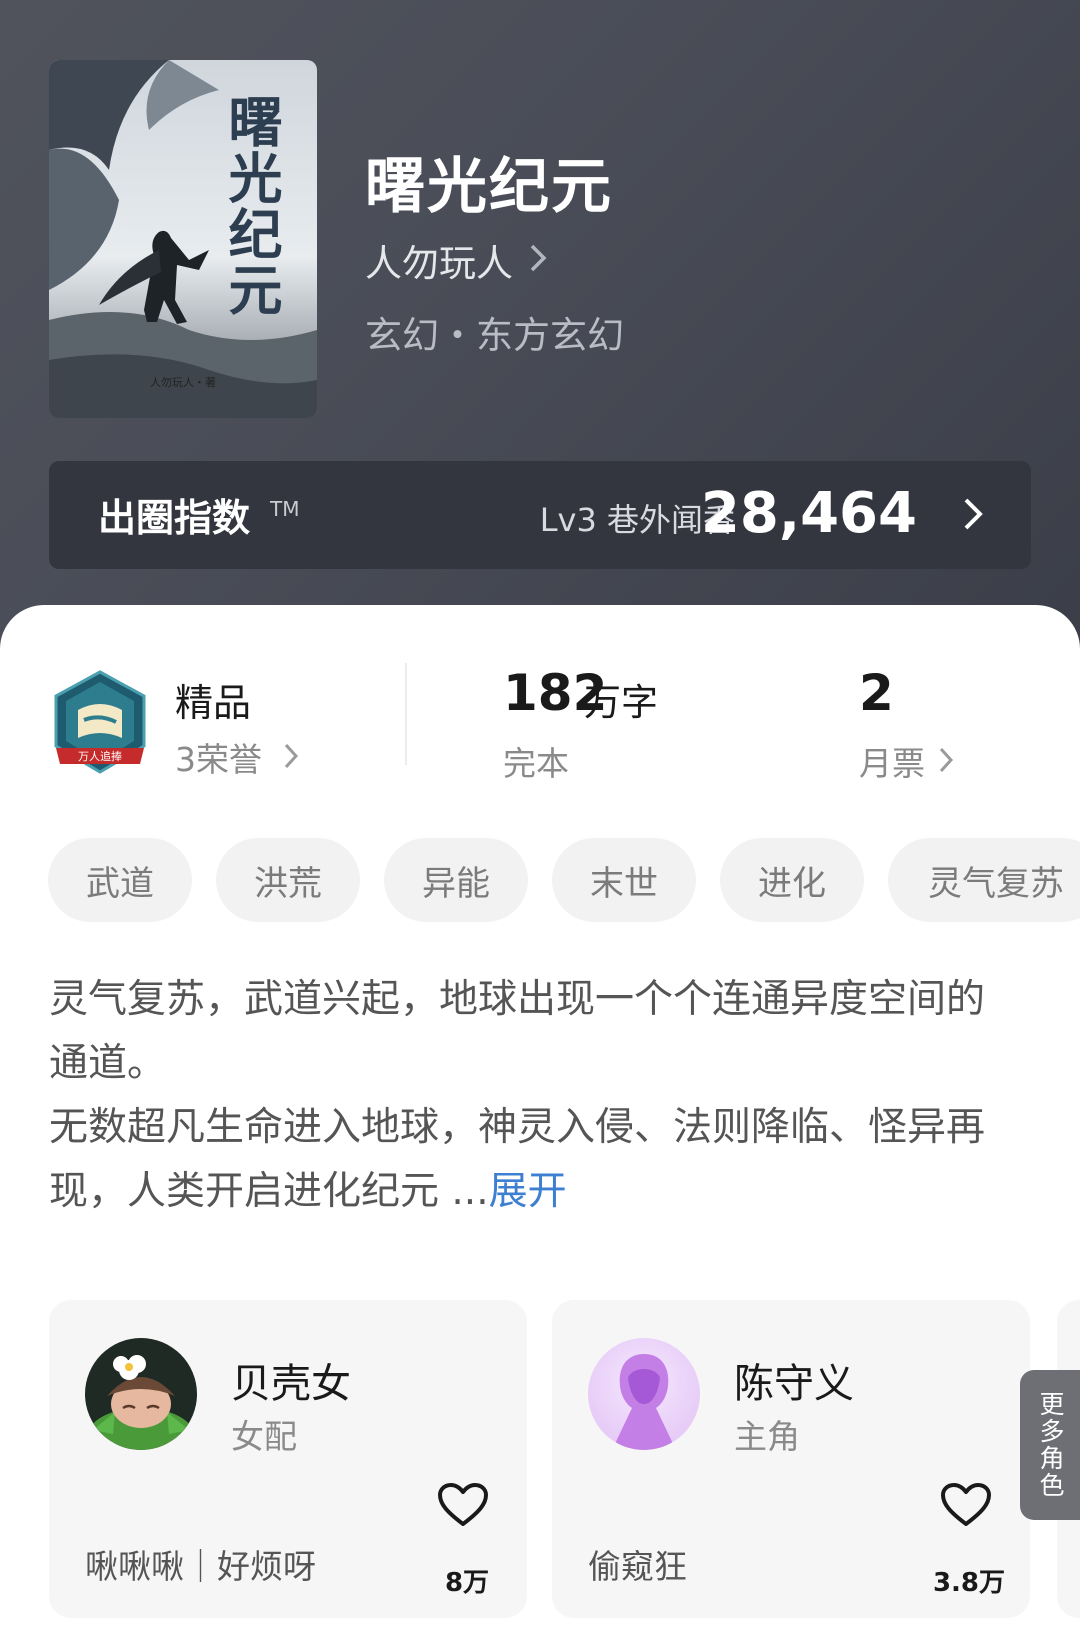 This screenshot has height=1637, width=1080. I want to click on honor-badge-icon: 万人追捧, so click(100, 723).